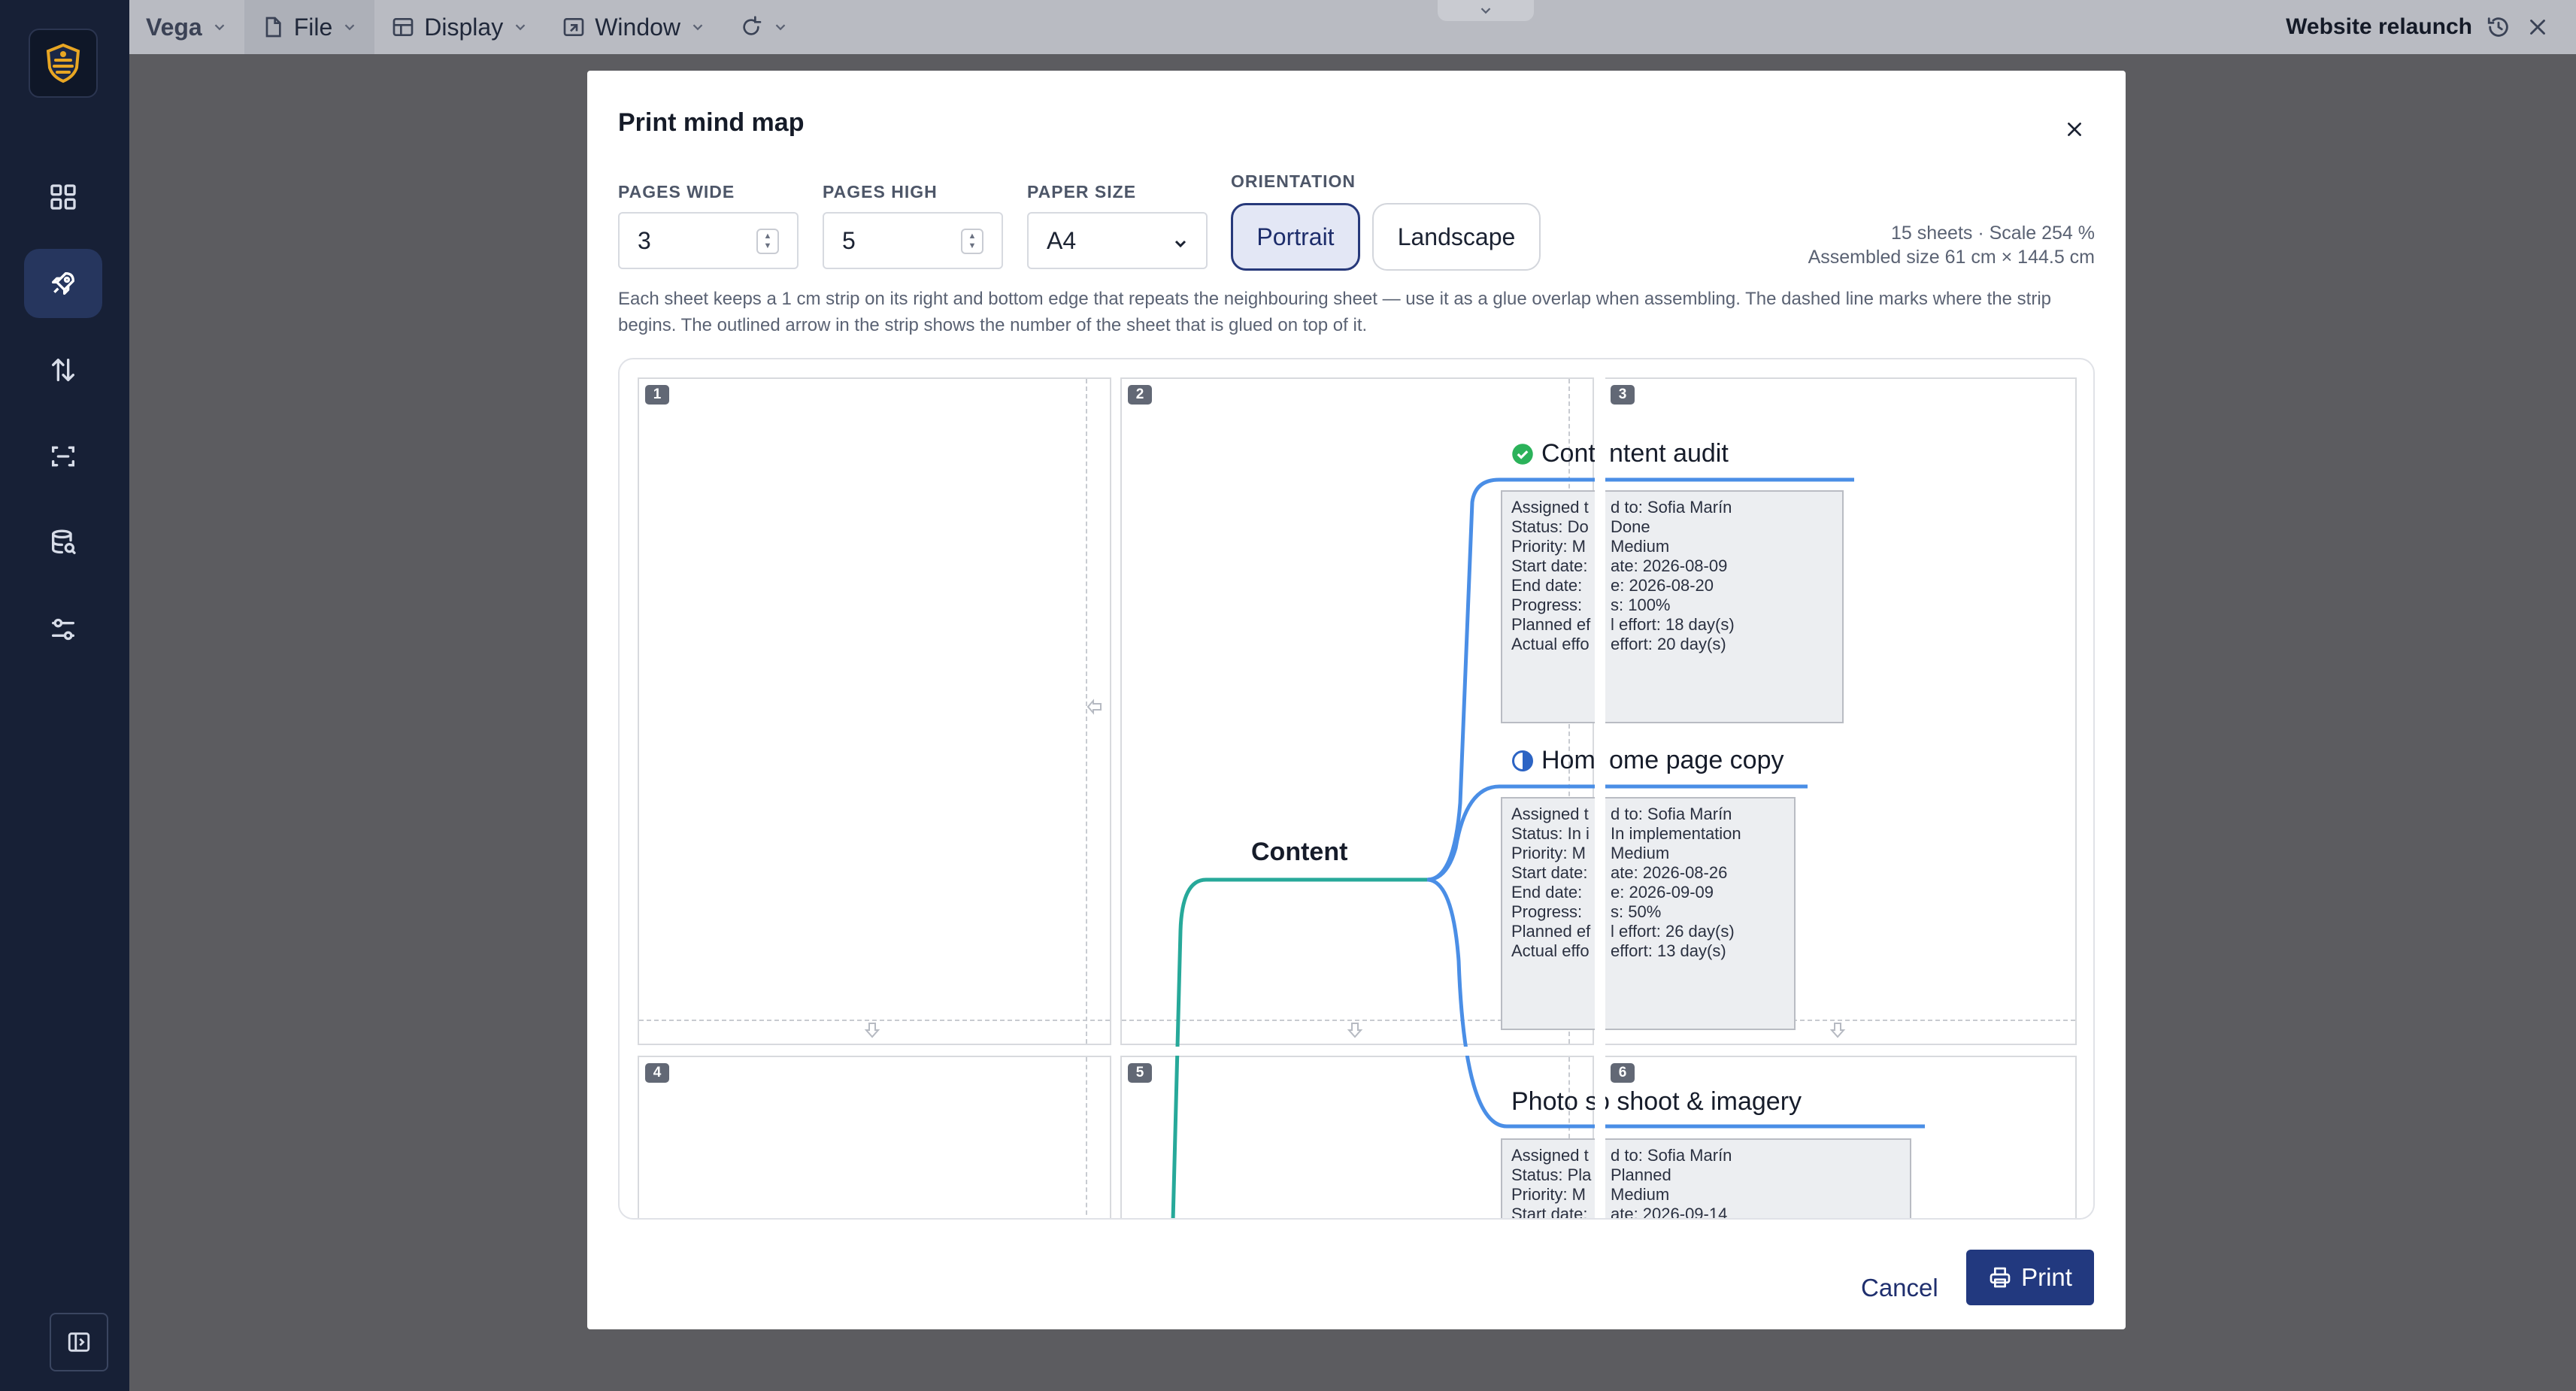 This screenshot has width=2576, height=1391. I want to click on menu-window: Window, so click(634, 27).